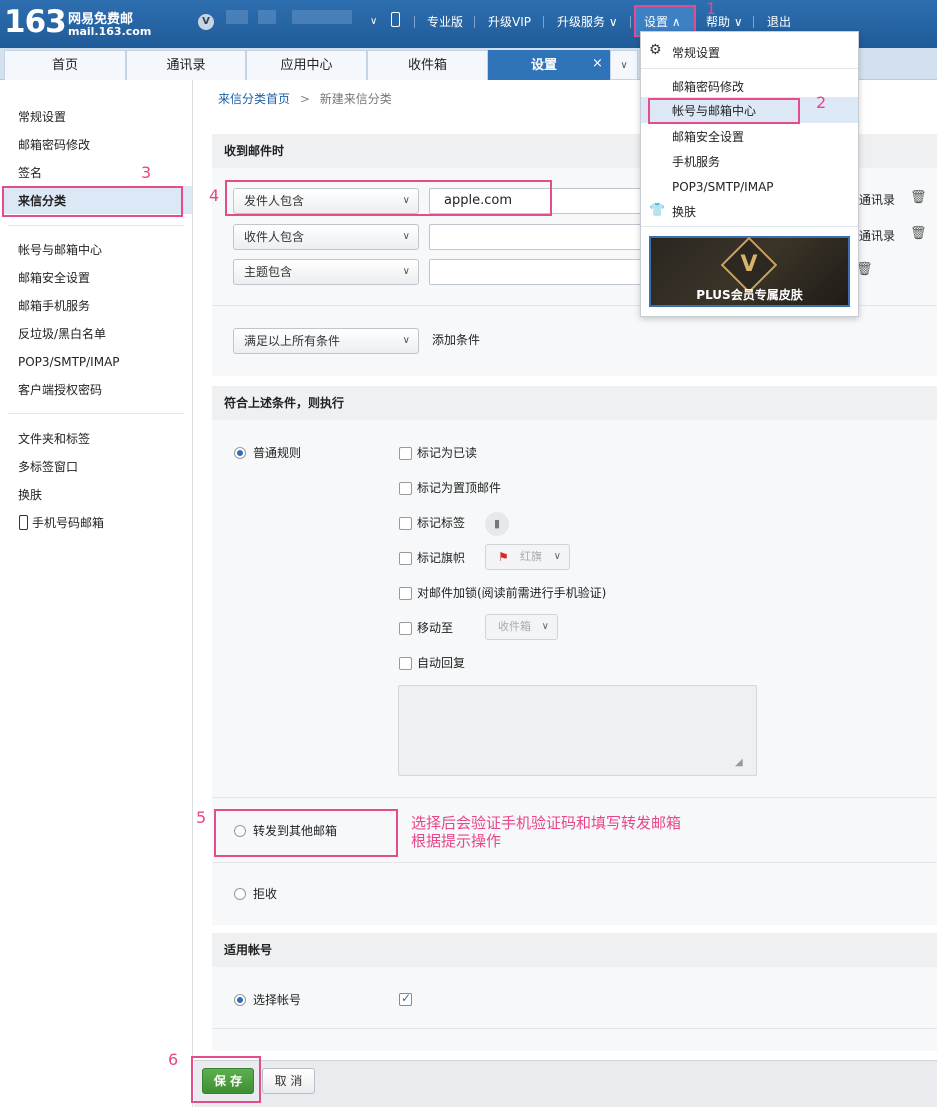  Describe the element at coordinates (435, 628) in the screenshot. I see `move-to-label: 移动至` at that location.